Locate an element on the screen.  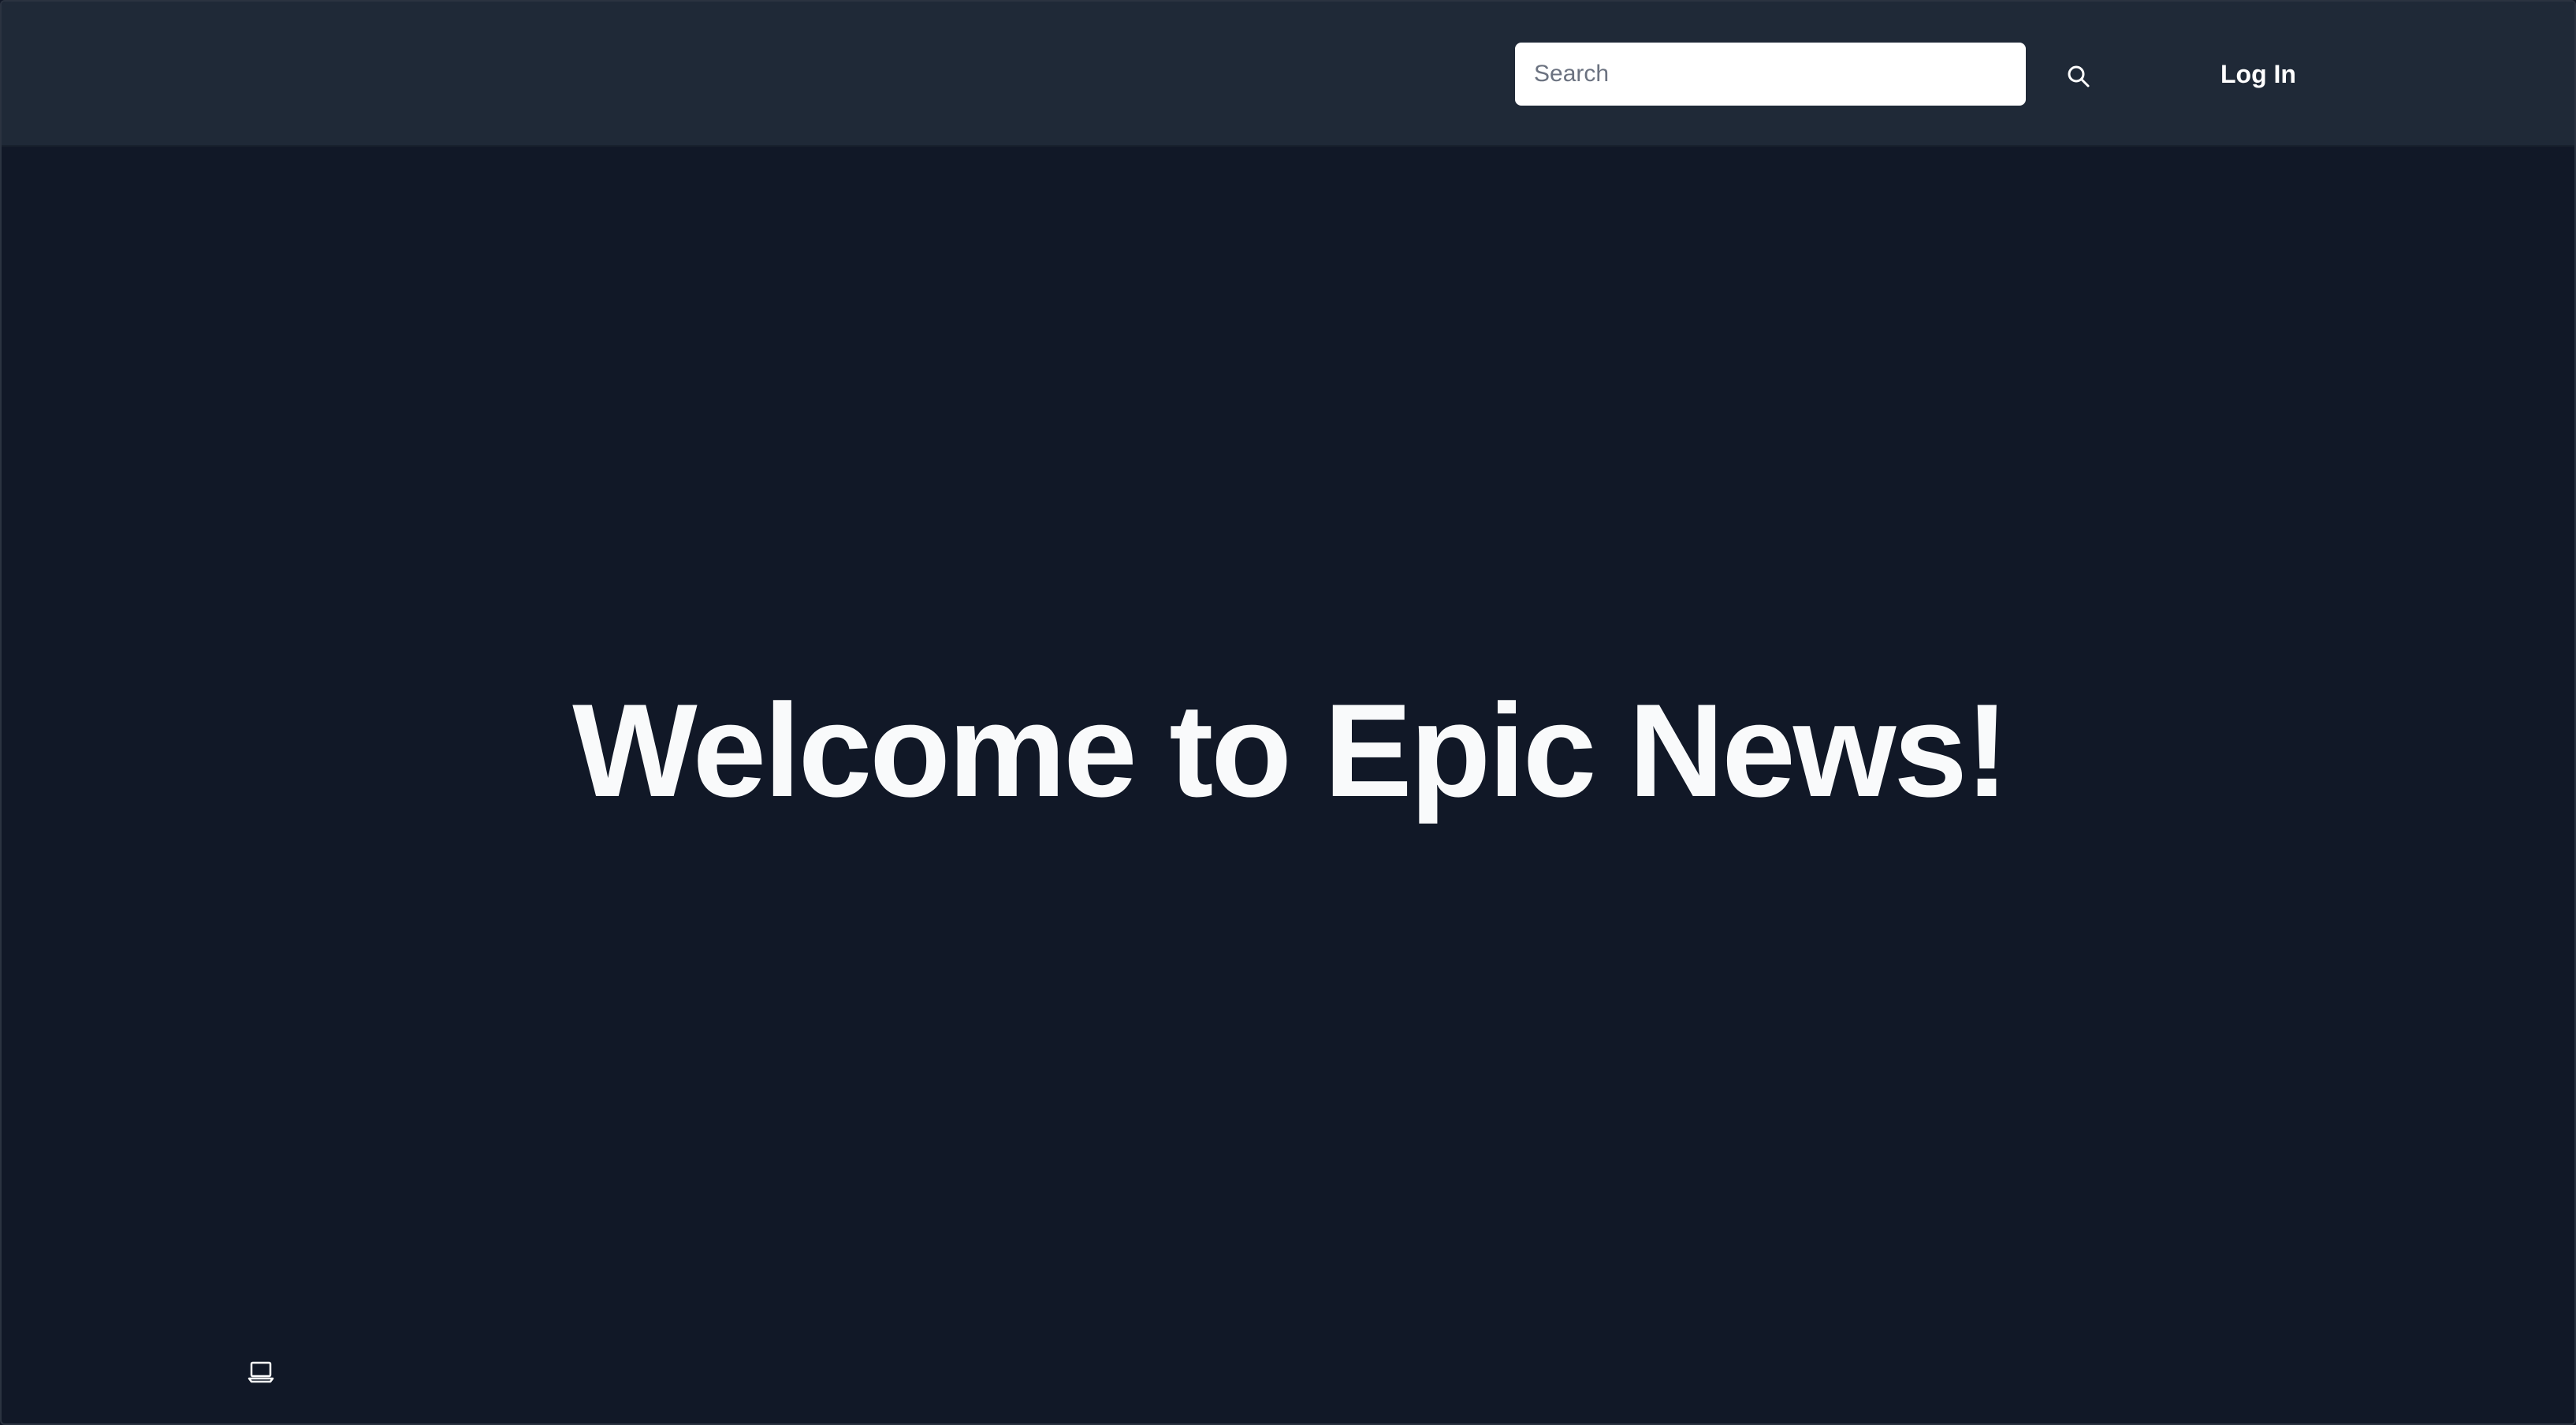
login-link: Log In is located at coordinates (2258, 74).